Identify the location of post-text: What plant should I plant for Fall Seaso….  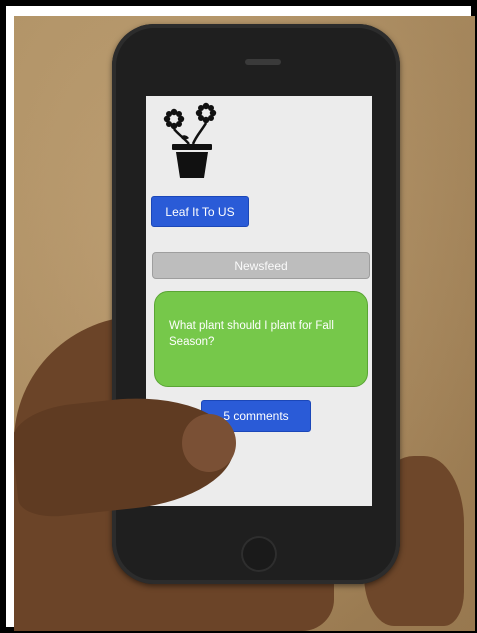
(251, 334).